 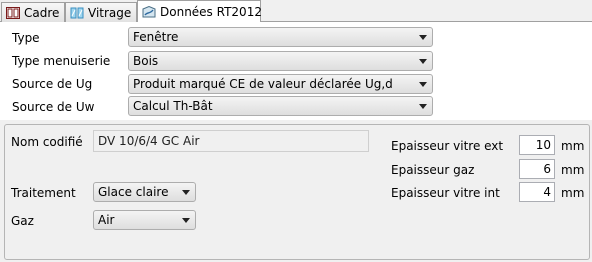 I want to click on rt2012-icon, so click(x=149, y=11).